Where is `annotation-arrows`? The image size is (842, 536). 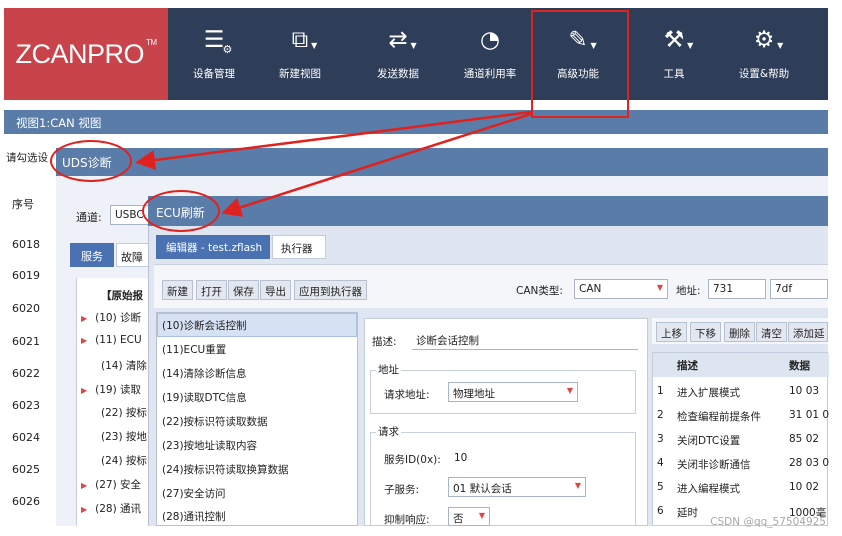
annotation-arrows is located at coordinates (333, 163).